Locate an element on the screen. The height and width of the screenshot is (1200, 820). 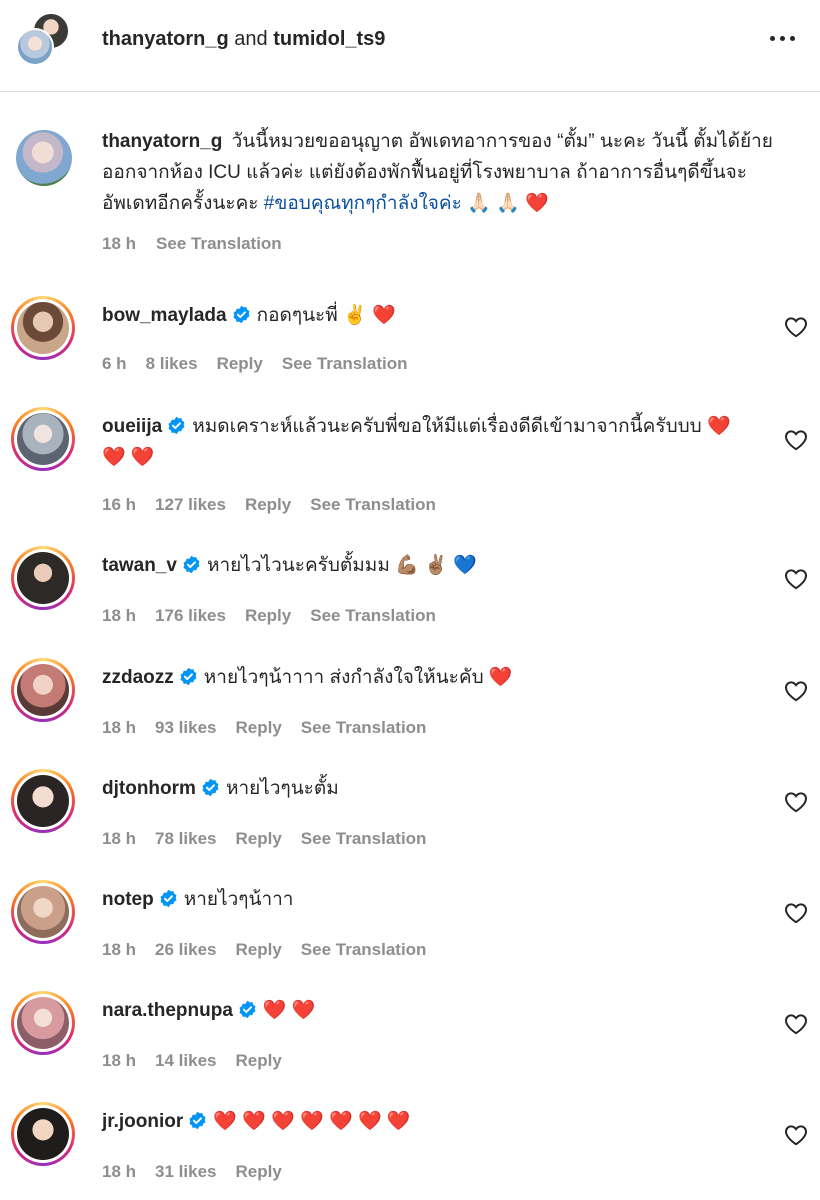
comment-username: tawan_v is located at coordinates (139, 565).